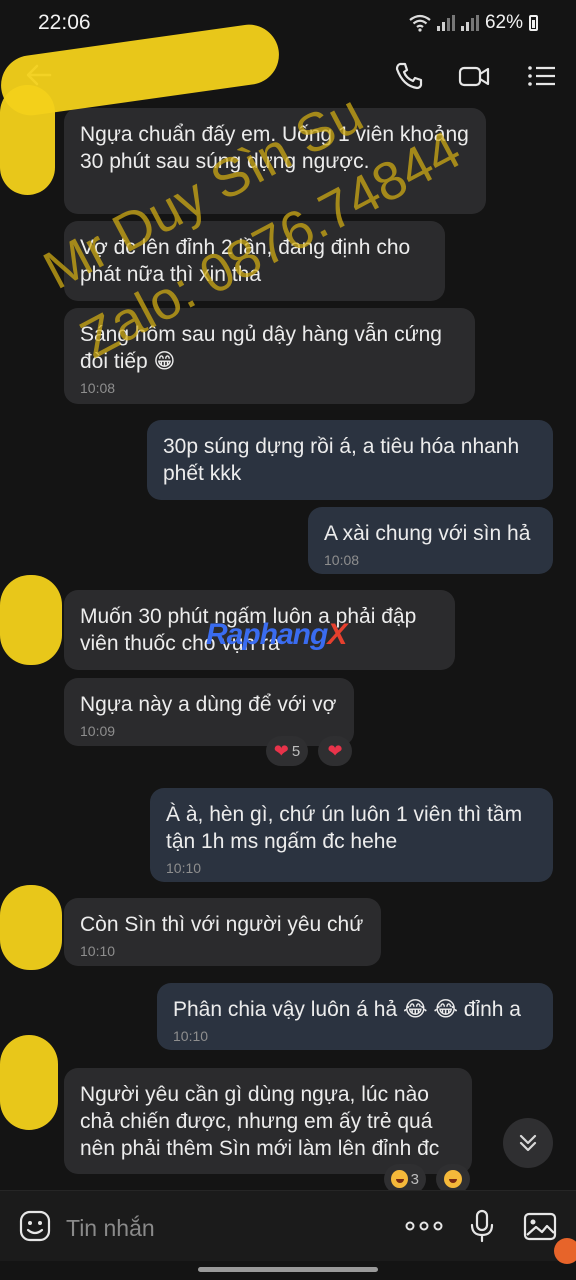 The width and height of the screenshot is (576, 1280). Describe the element at coordinates (409, 76) in the screenshot. I see `phone-icon` at that location.